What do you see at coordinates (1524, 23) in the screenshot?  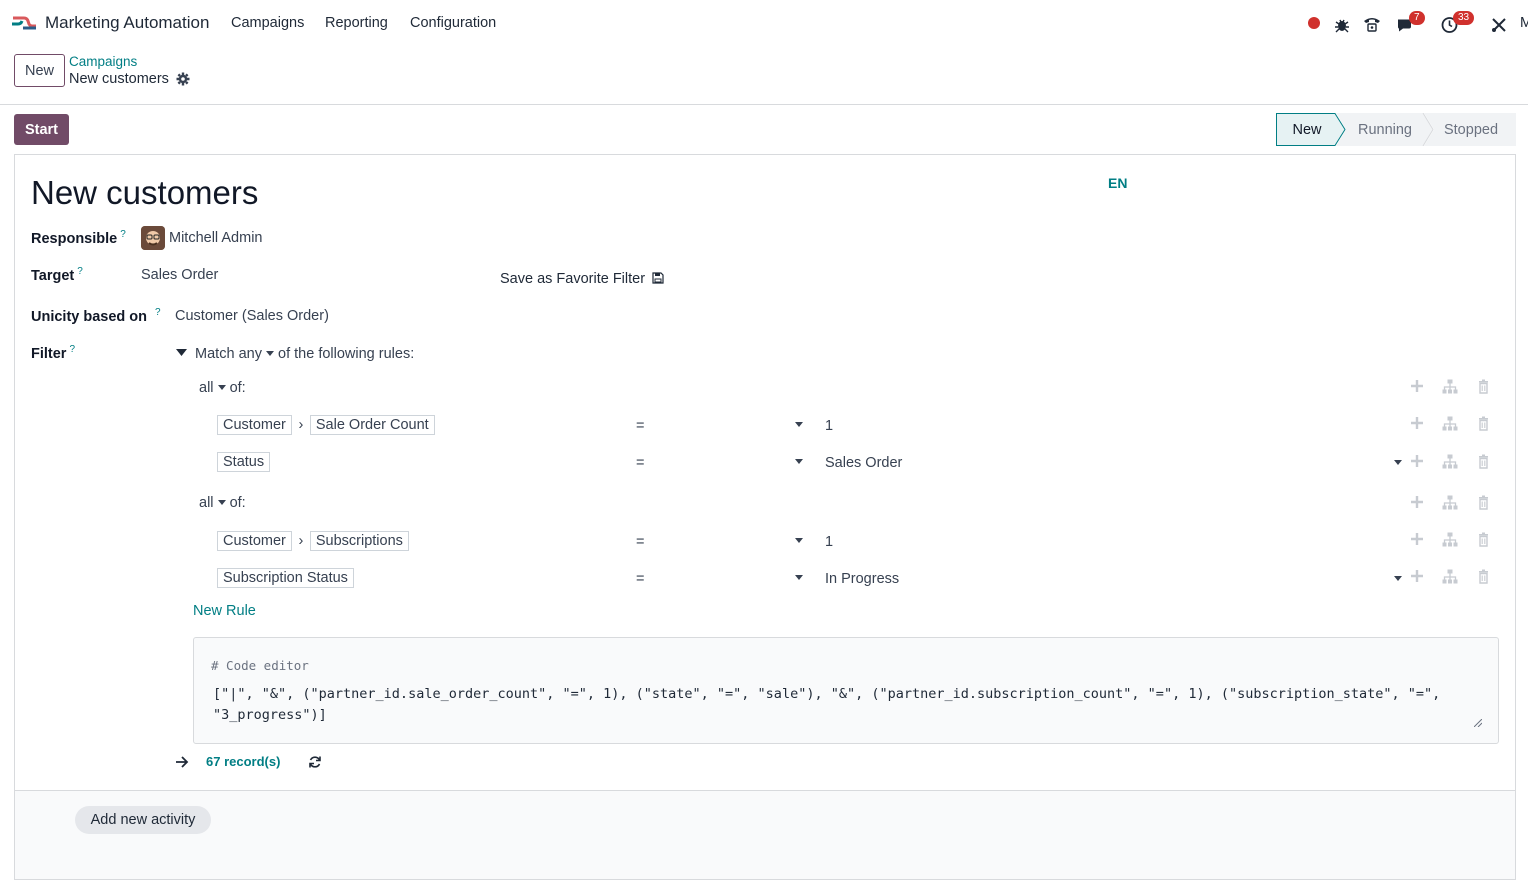 I see `user-avatar: M` at bounding box center [1524, 23].